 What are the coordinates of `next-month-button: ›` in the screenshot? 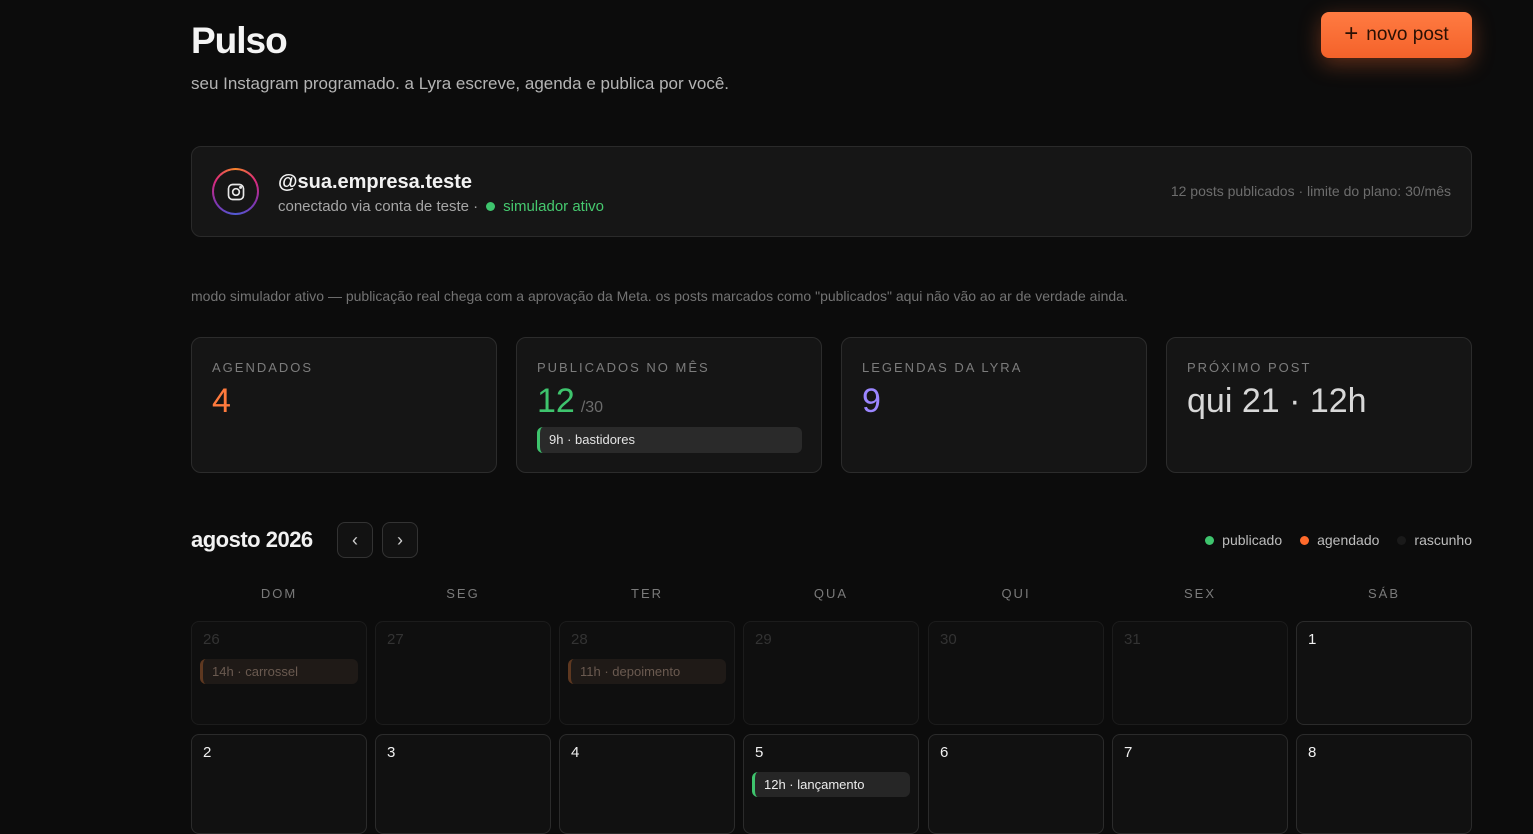 It's located at (400, 540).